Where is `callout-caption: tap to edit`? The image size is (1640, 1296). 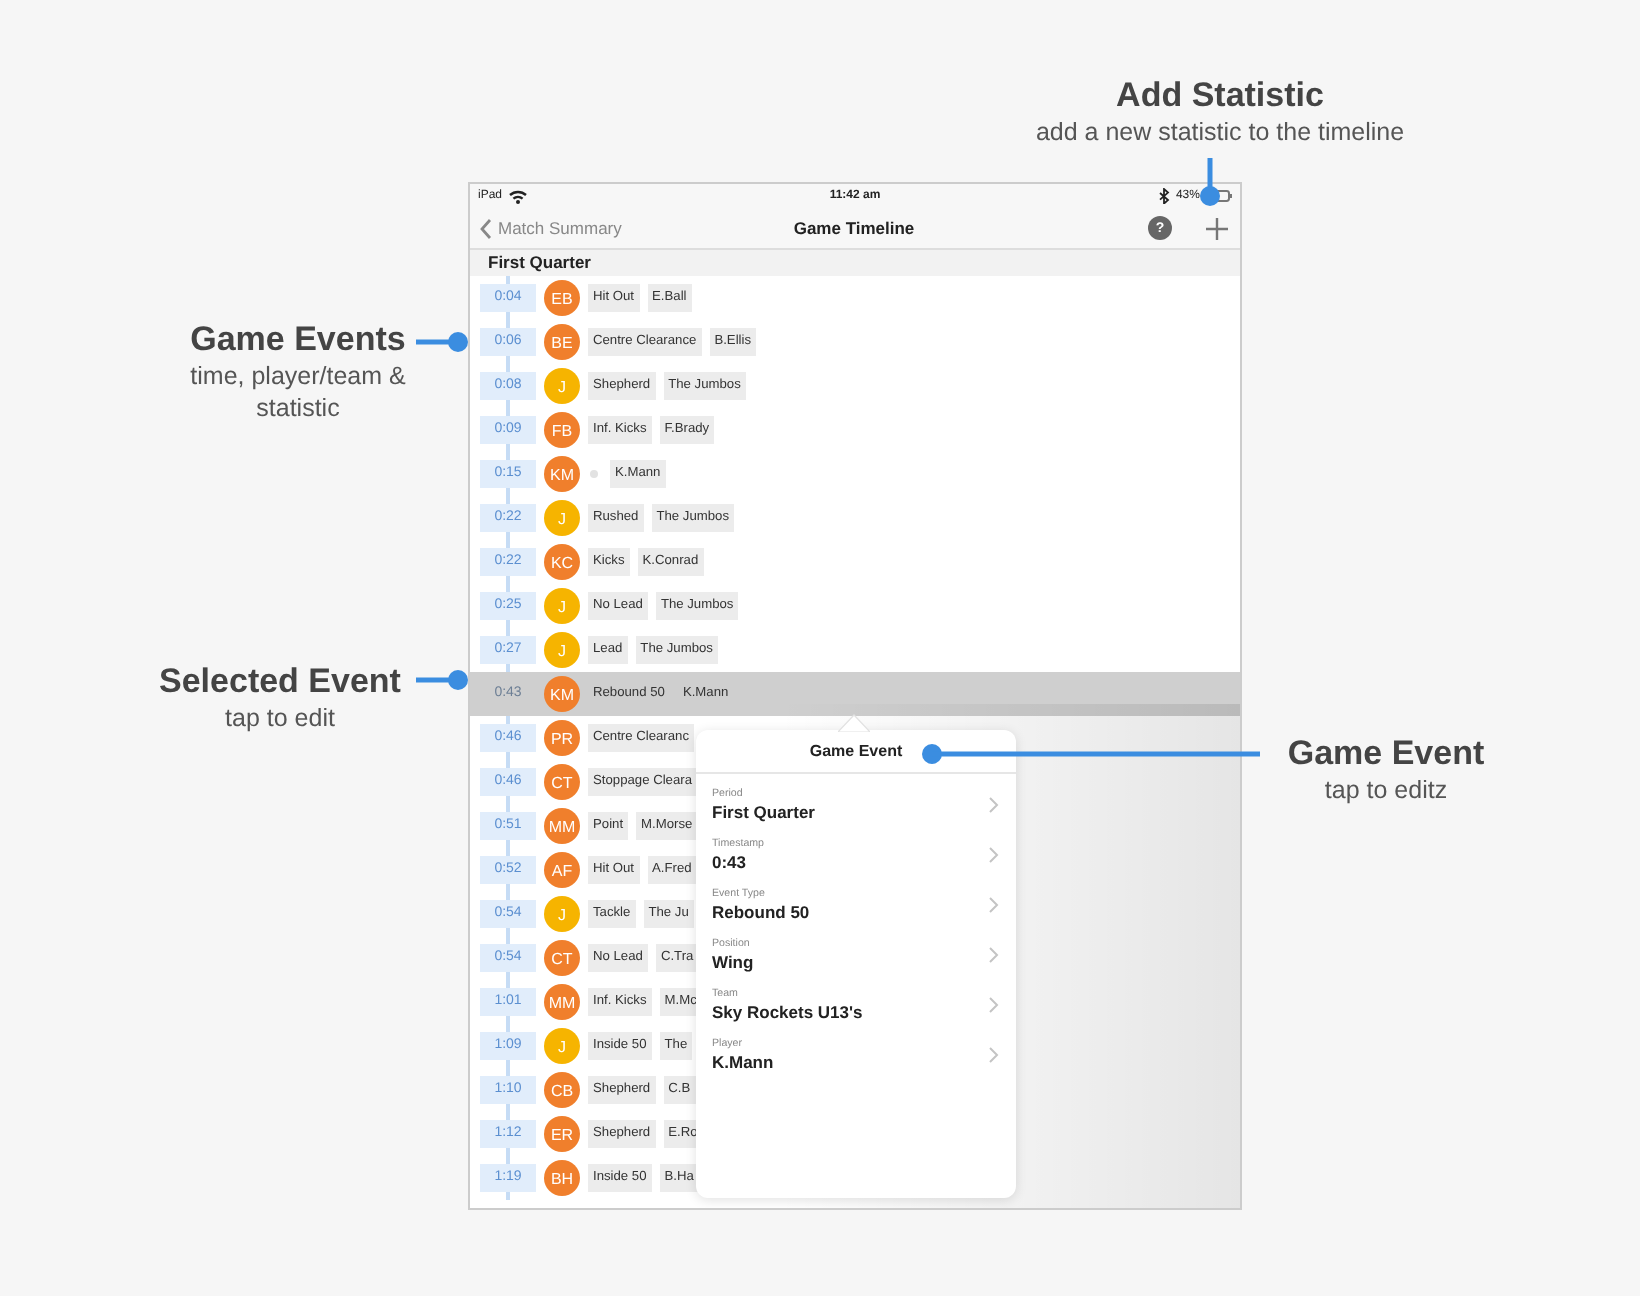
callout-caption: tap to edit is located at coordinates (280, 718).